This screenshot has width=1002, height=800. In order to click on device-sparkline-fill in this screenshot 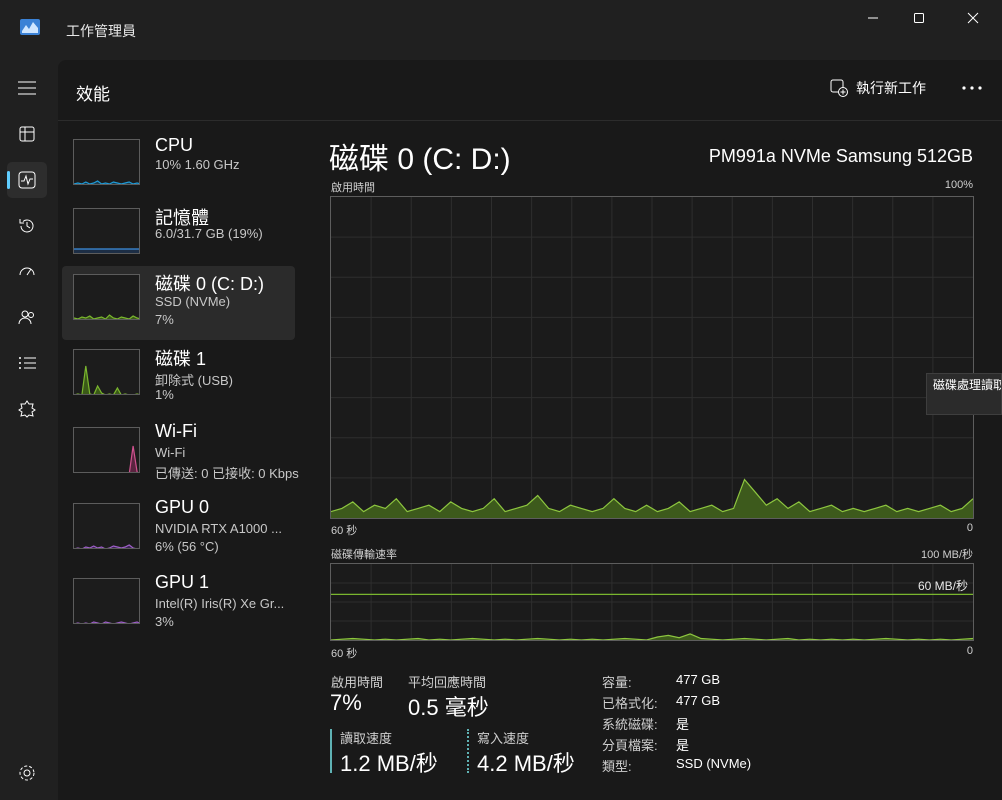, I will do `click(106, 251)`.